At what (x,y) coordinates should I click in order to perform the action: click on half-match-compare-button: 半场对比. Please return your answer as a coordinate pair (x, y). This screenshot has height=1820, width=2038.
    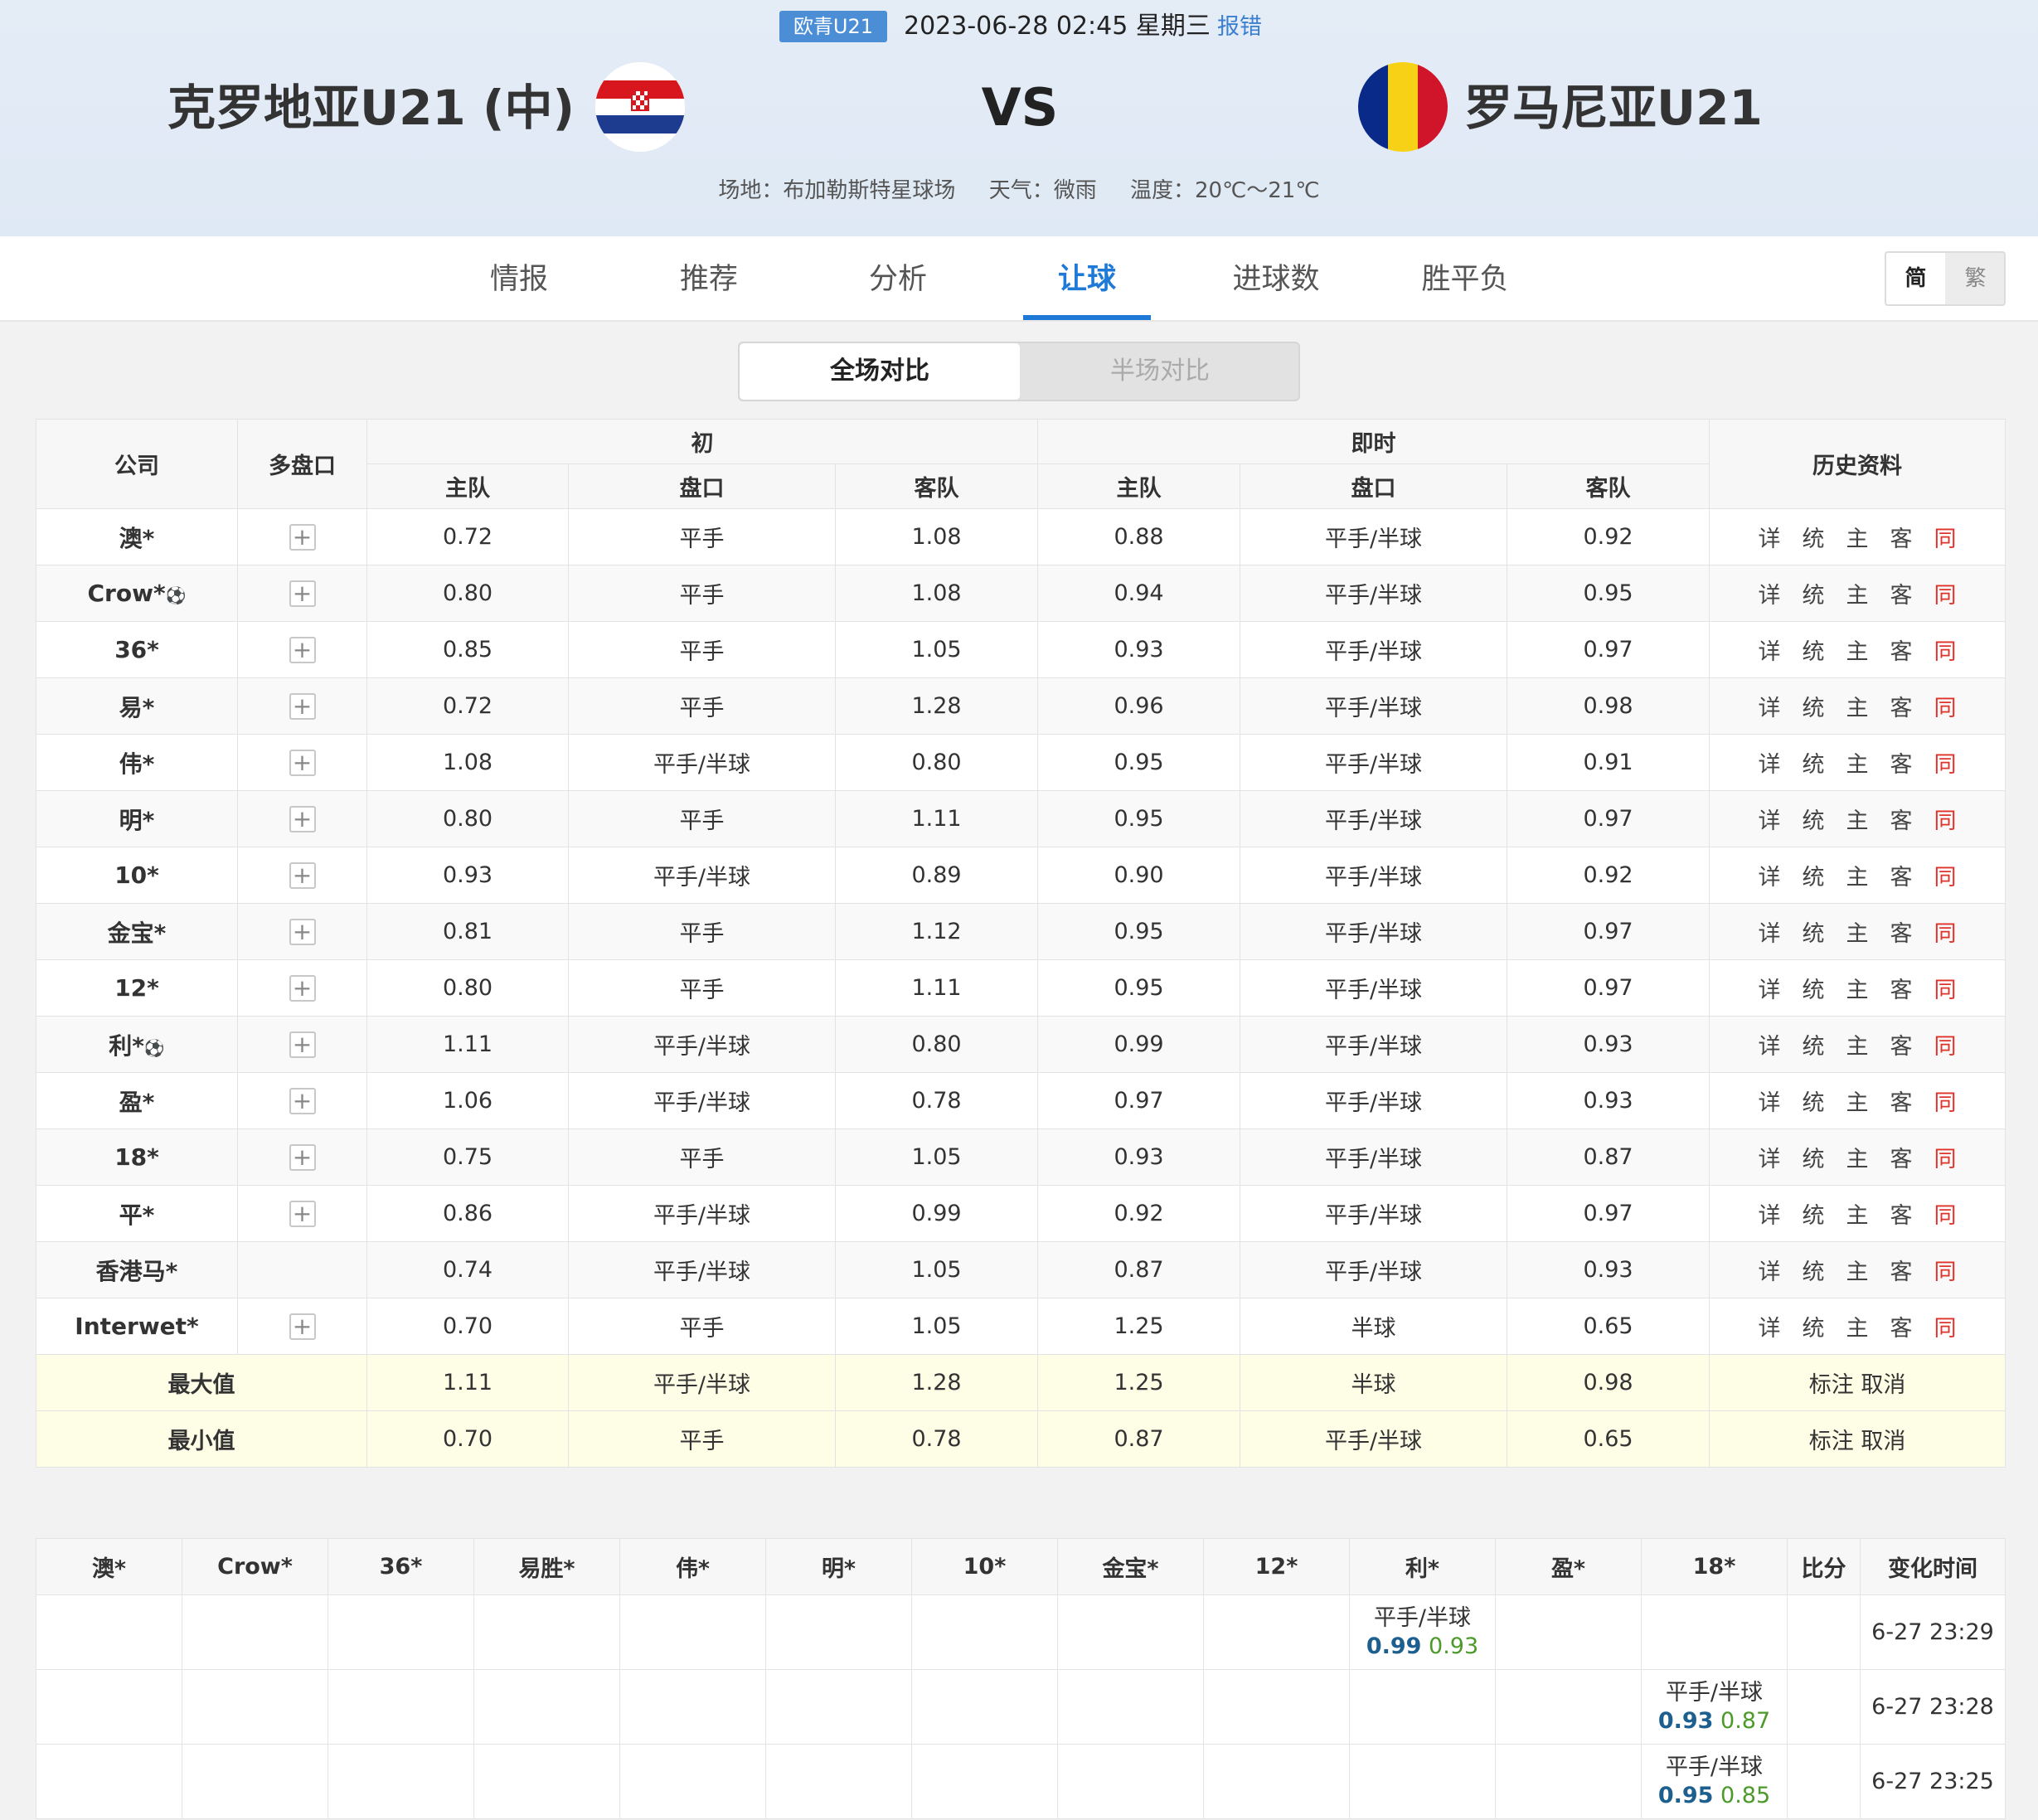
    Looking at the image, I should click on (1159, 371).